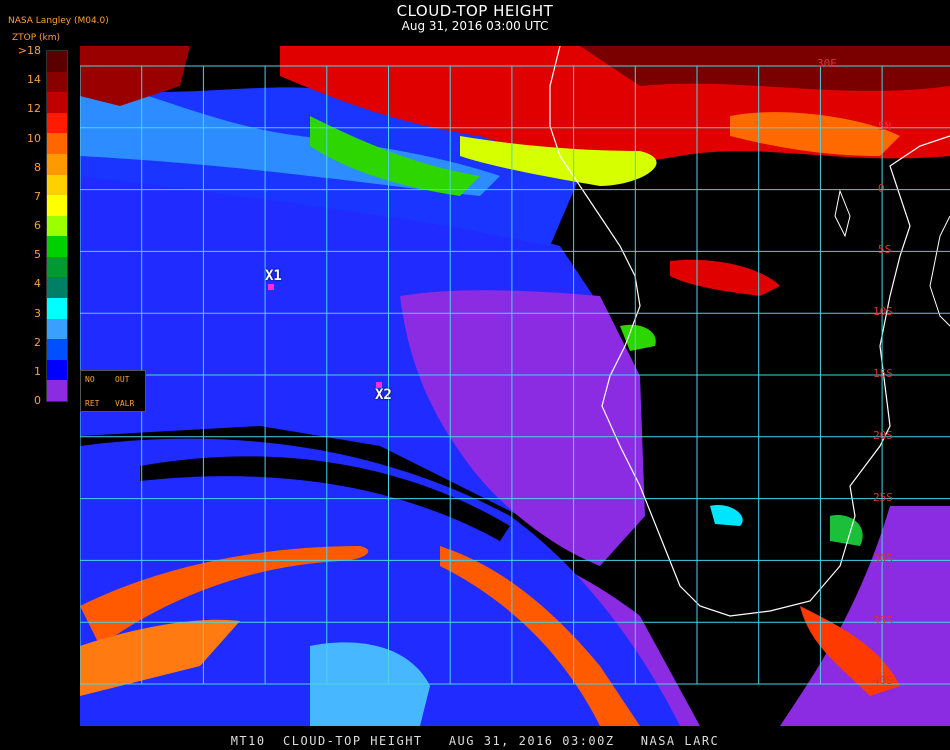  What do you see at coordinates (37, 342) in the screenshot?
I see `legend-tick-label: 2` at bounding box center [37, 342].